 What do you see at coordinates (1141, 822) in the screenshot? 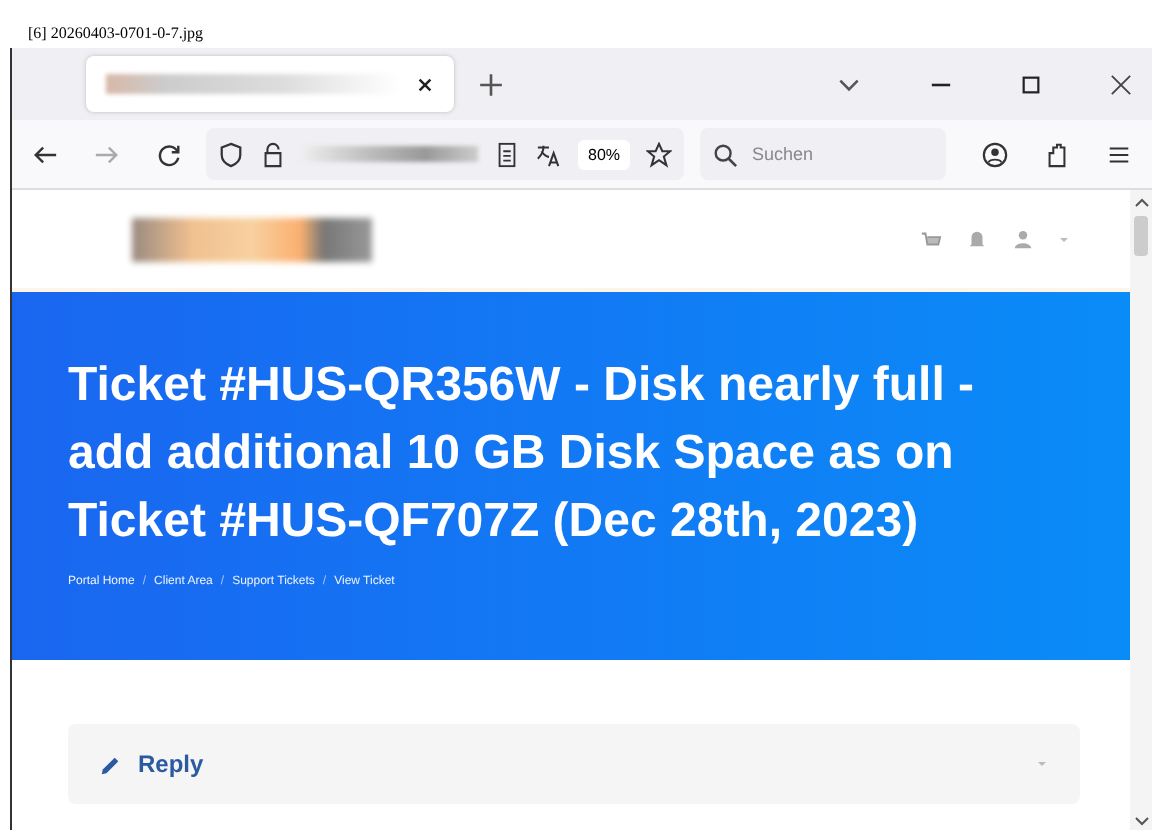
I see `scroll-down-icon` at bounding box center [1141, 822].